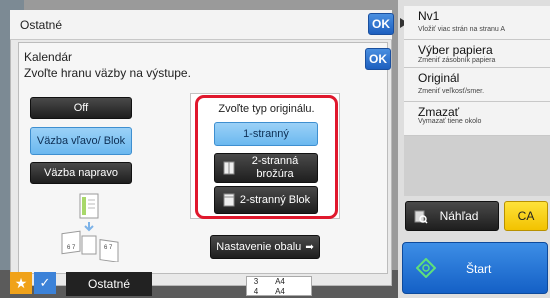  I want to click on arrow-right-icon: ➡, so click(309, 247).